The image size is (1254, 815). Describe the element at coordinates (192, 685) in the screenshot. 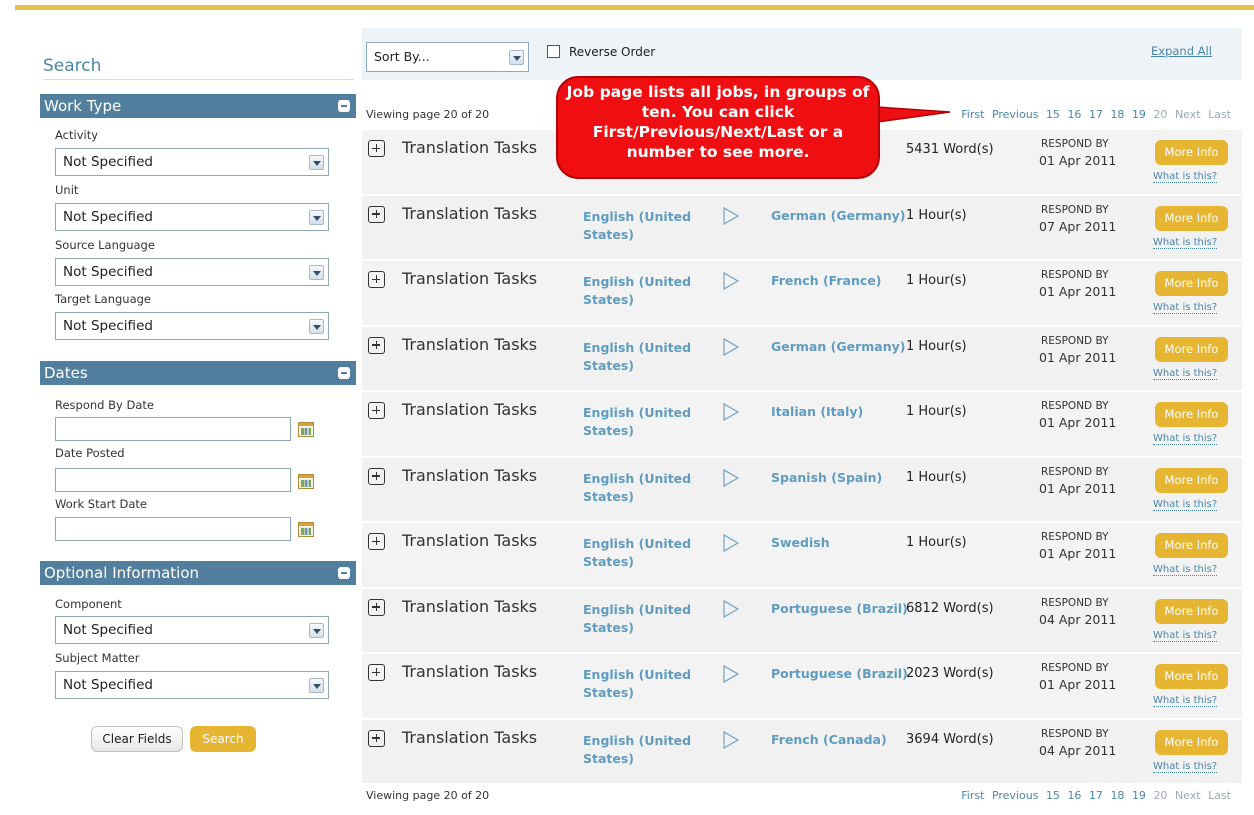

I see `subject-matter-select: Not Specified` at that location.